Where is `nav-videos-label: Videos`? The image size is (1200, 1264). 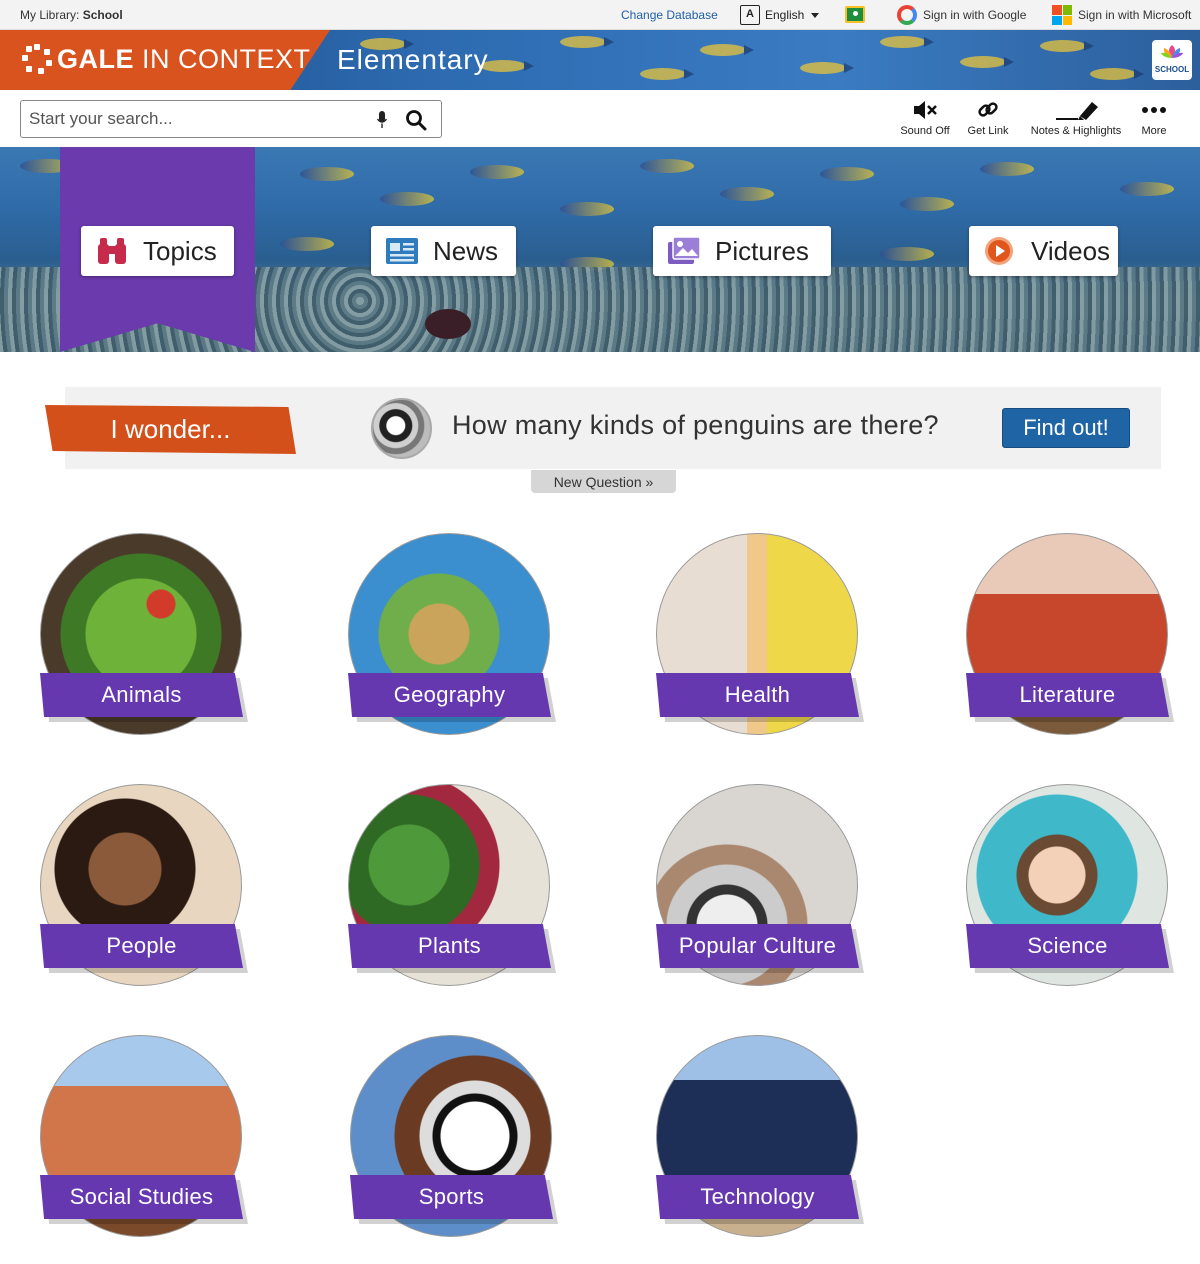
nav-videos-label: Videos is located at coordinates (1071, 250).